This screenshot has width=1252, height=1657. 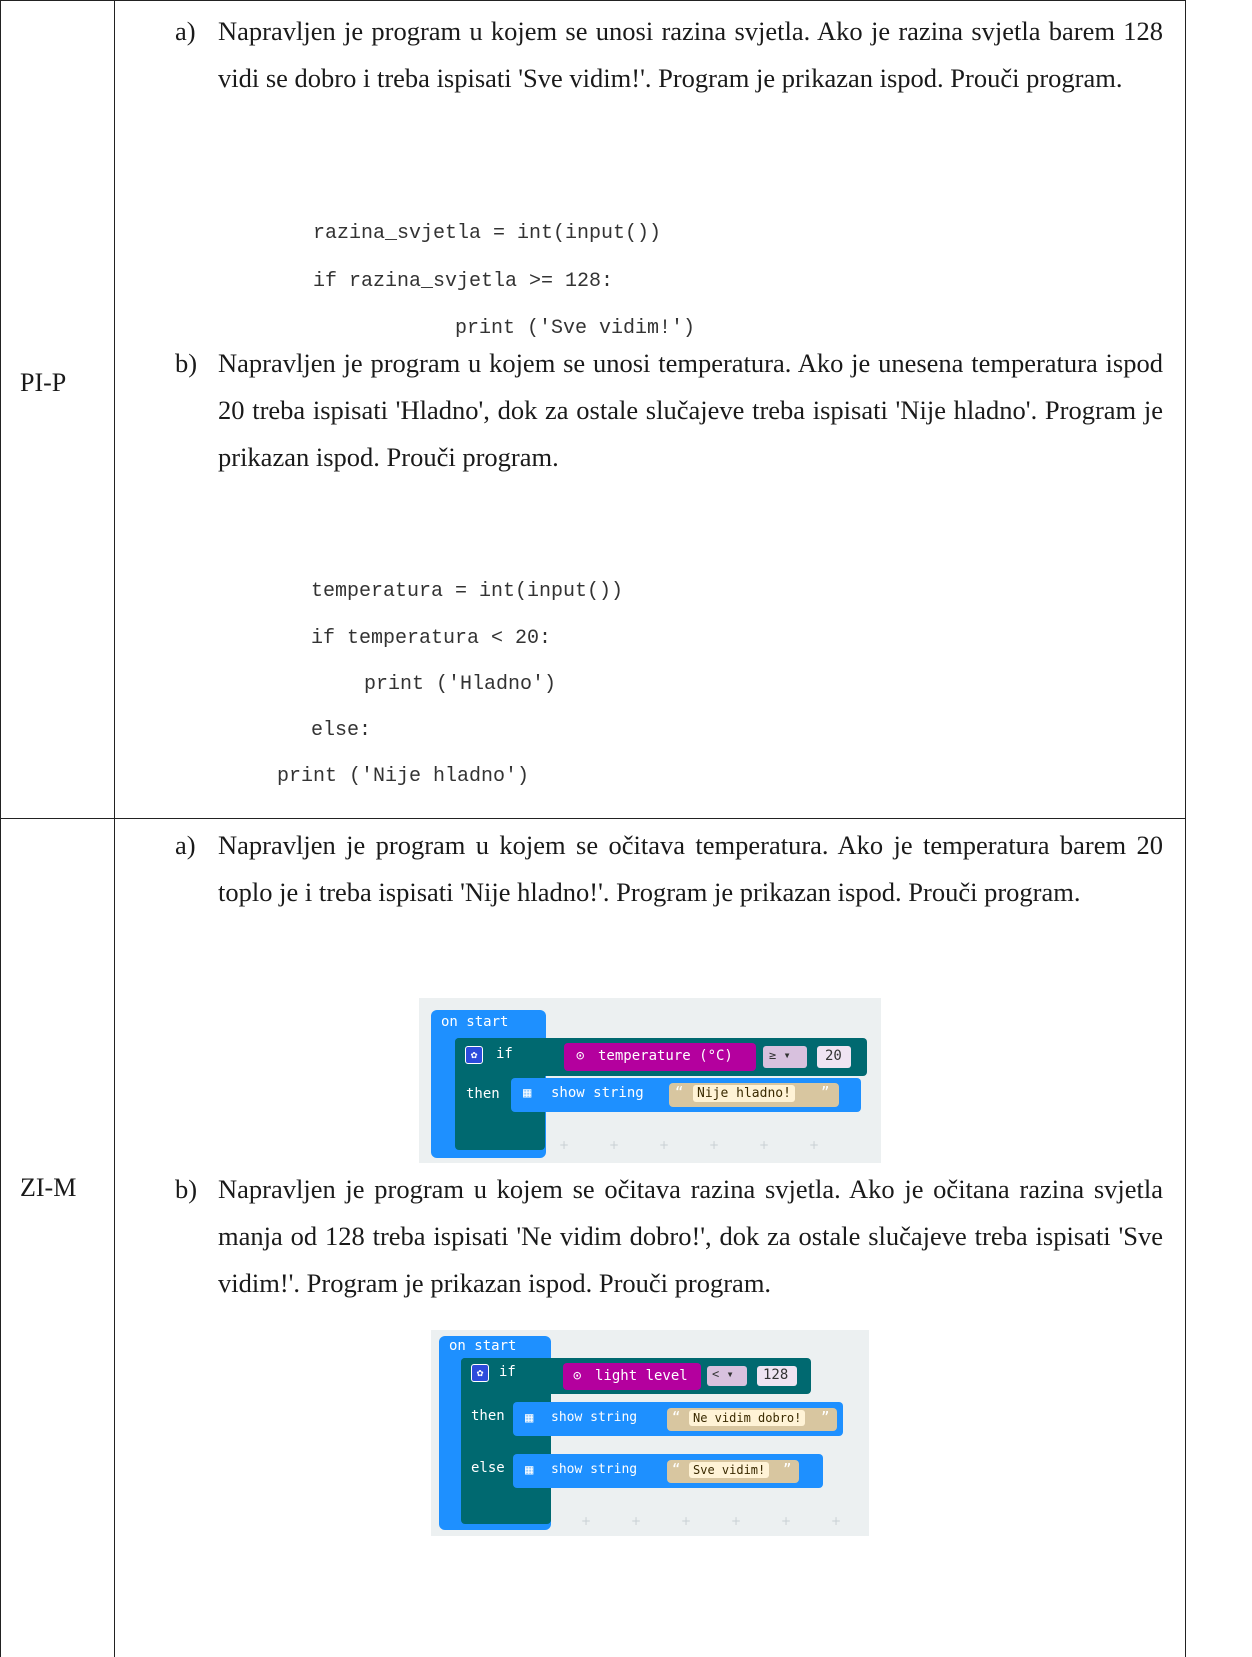 I want to click on code-line: else:, so click(x=341, y=730).